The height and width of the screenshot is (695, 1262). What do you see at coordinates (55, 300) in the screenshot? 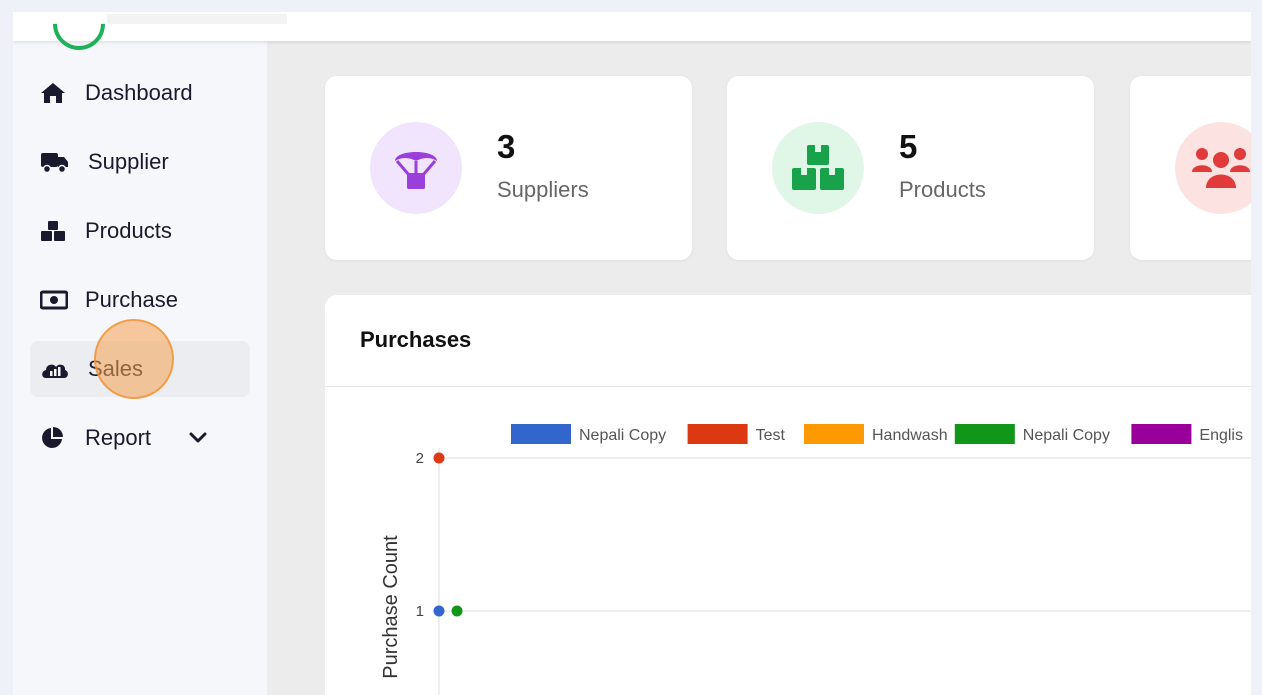
I see `money-bill-icon` at bounding box center [55, 300].